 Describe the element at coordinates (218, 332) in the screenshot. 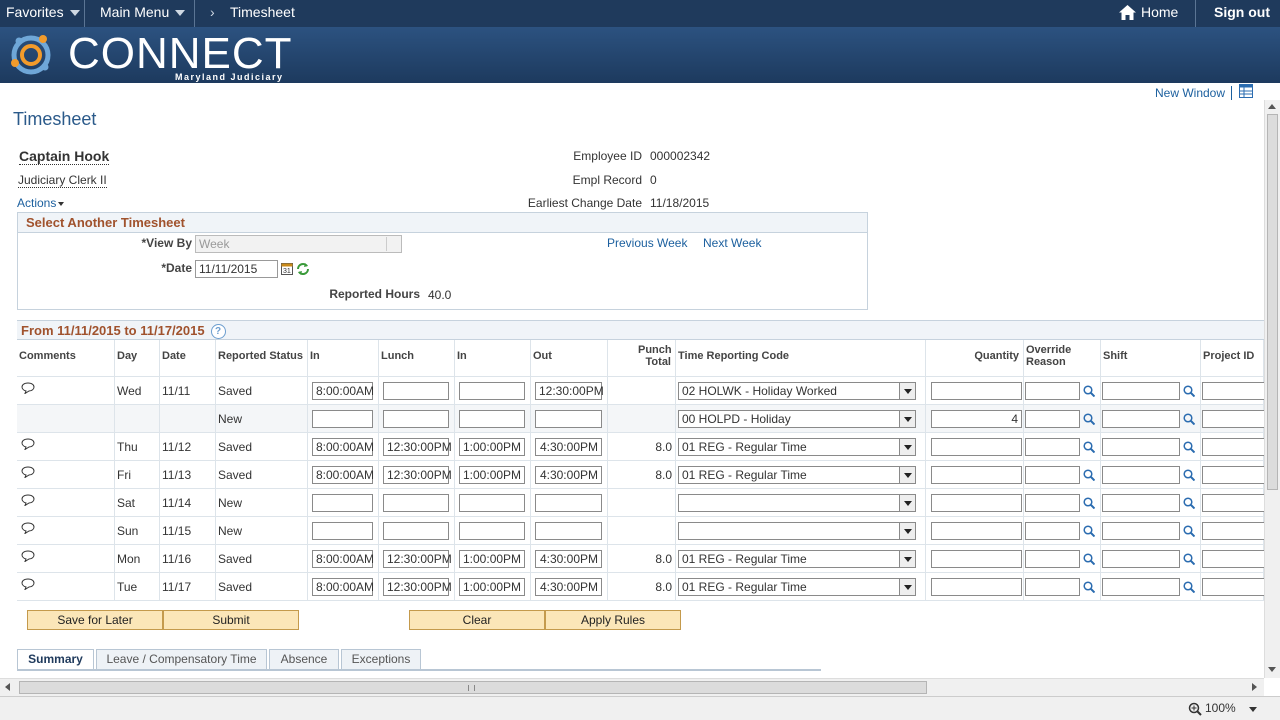

I see `help-icon: ?` at that location.